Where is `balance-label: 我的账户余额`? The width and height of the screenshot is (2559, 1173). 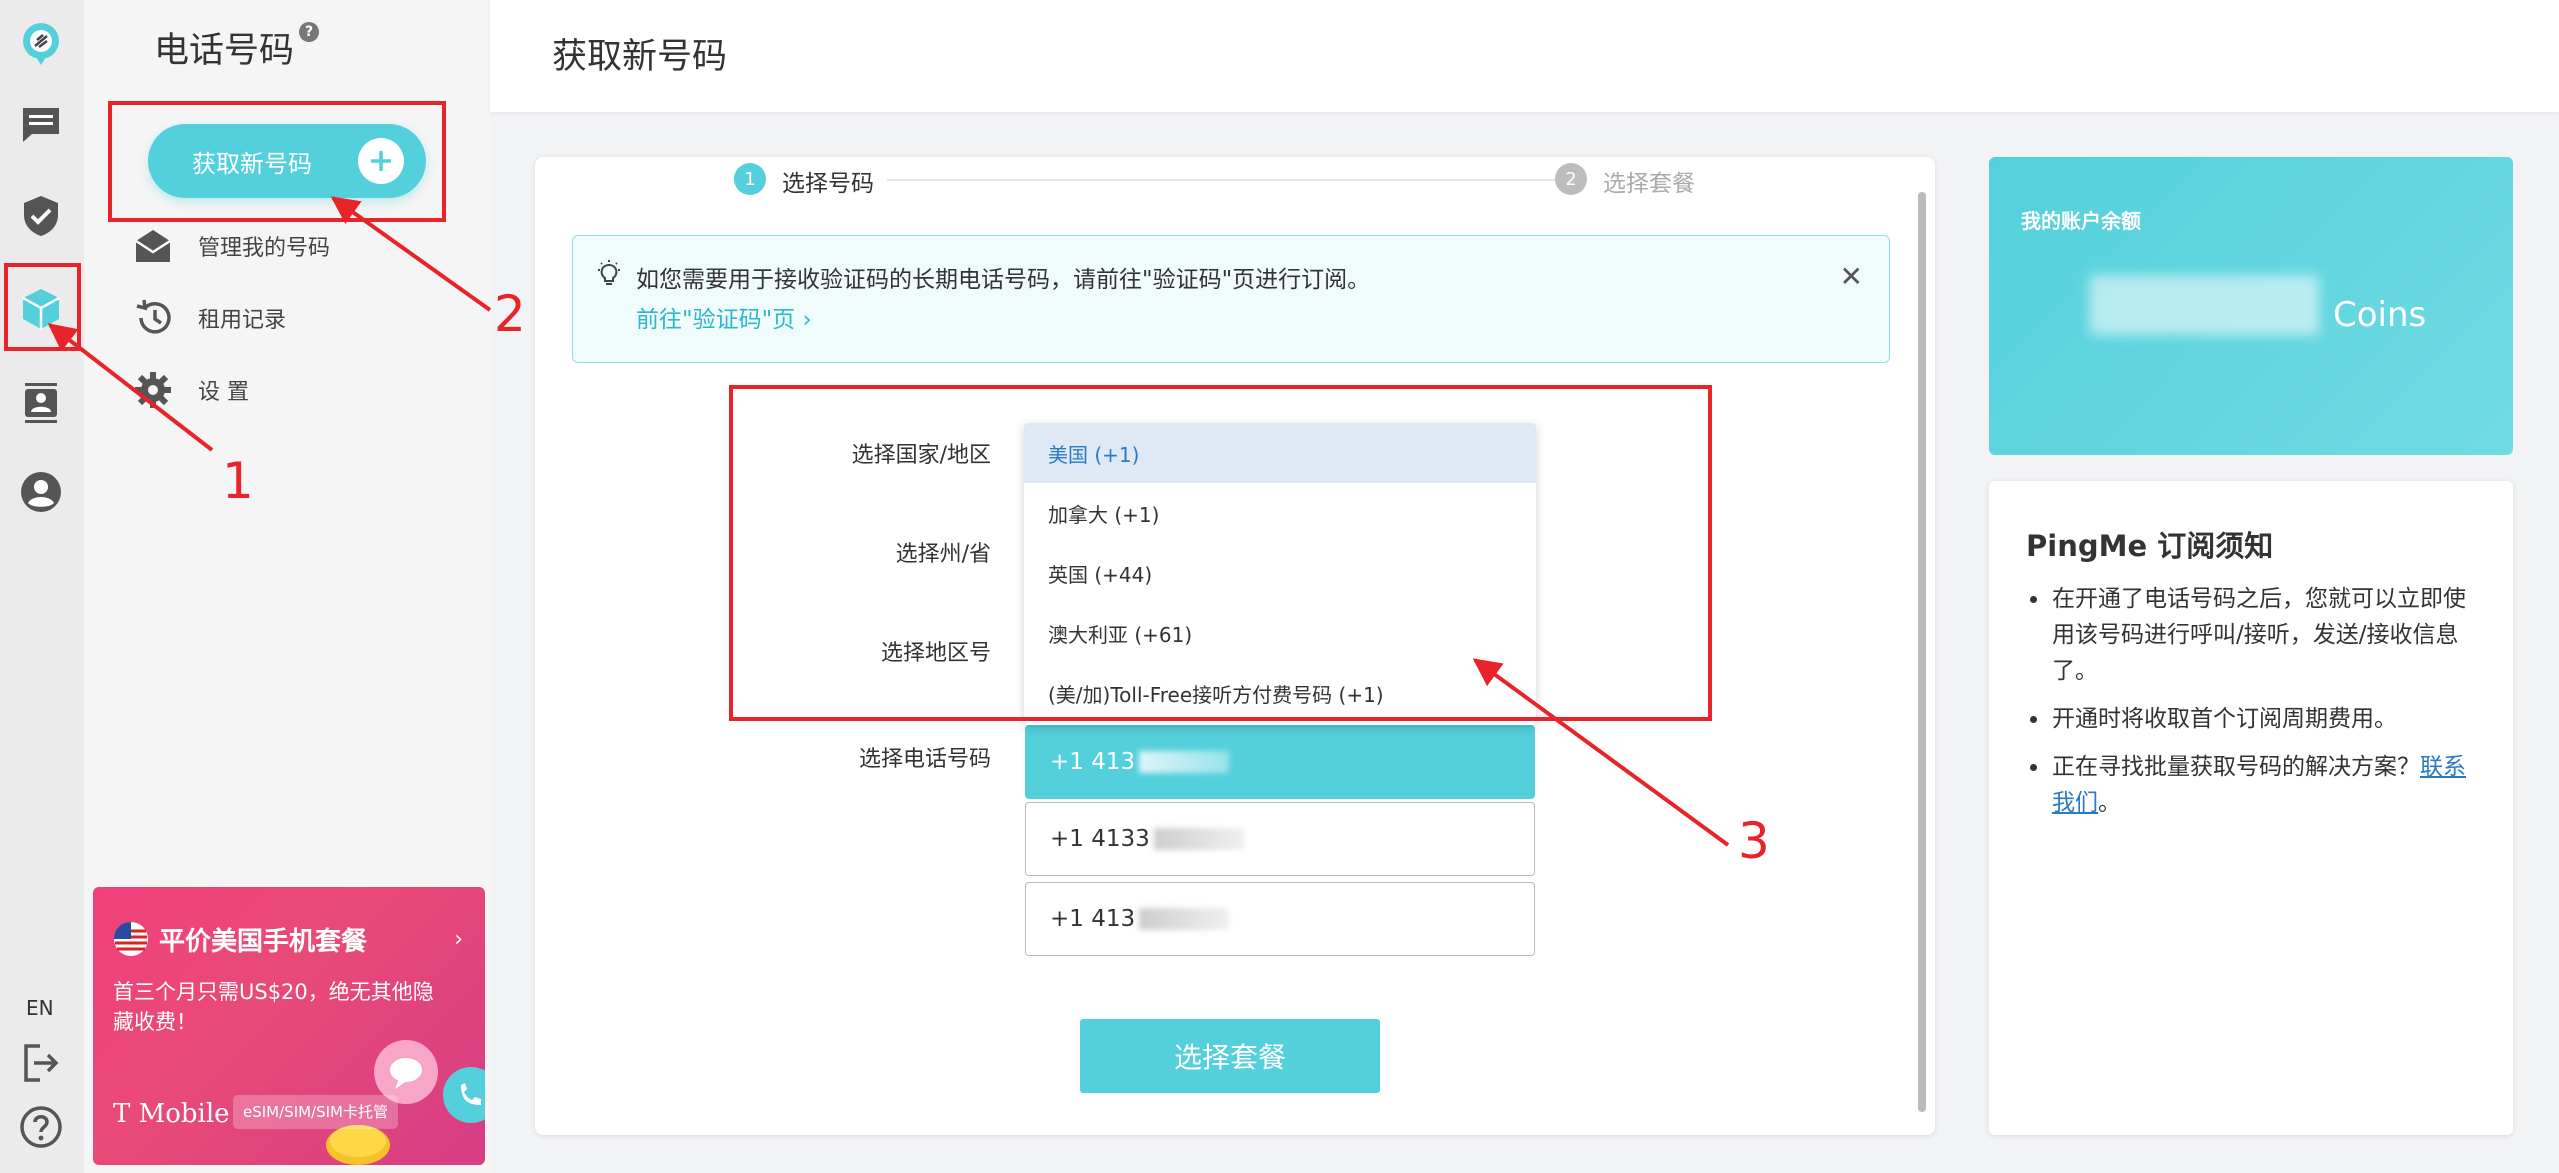
balance-label: 我的账户余额 is located at coordinates (2081, 221).